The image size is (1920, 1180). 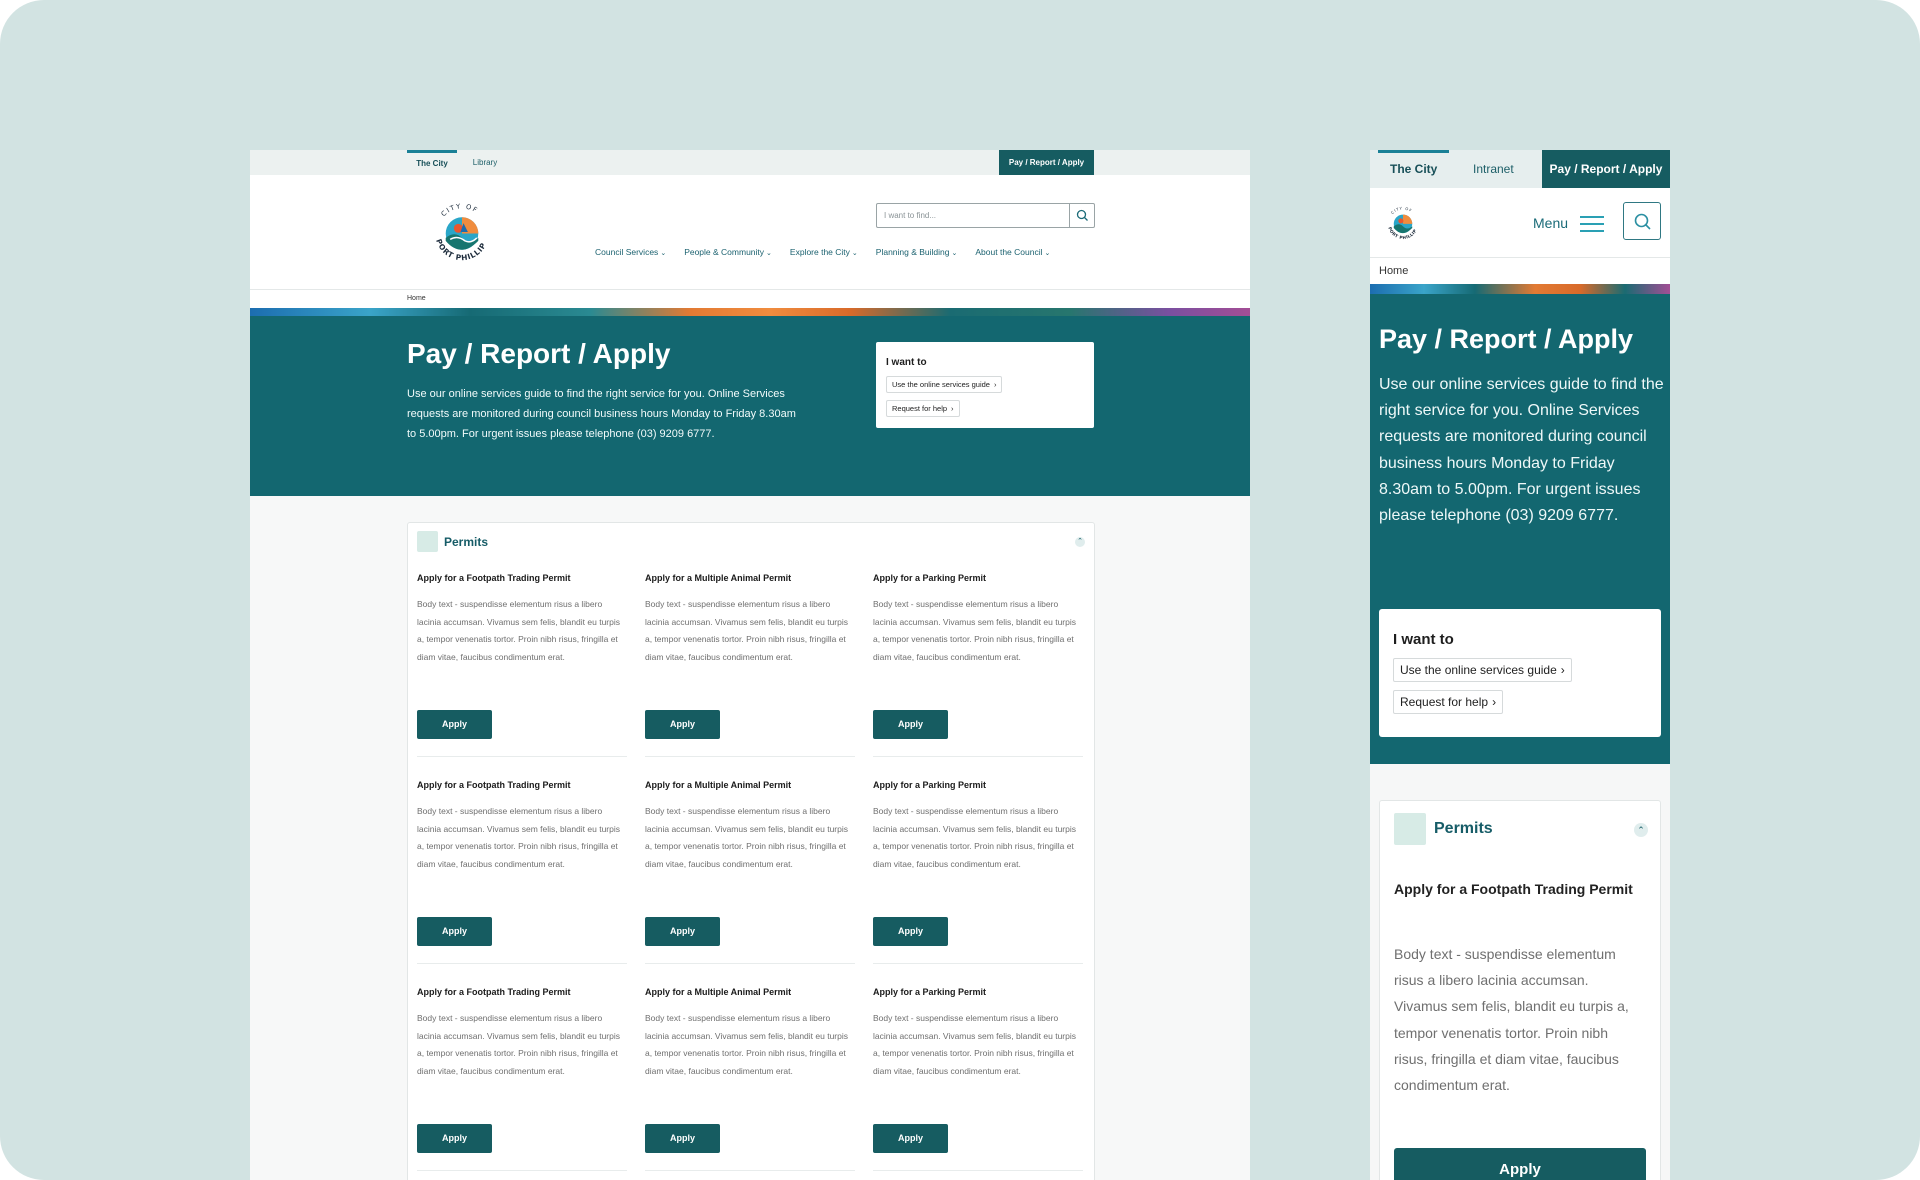 I want to click on nav-label: People & Community, so click(x=724, y=252).